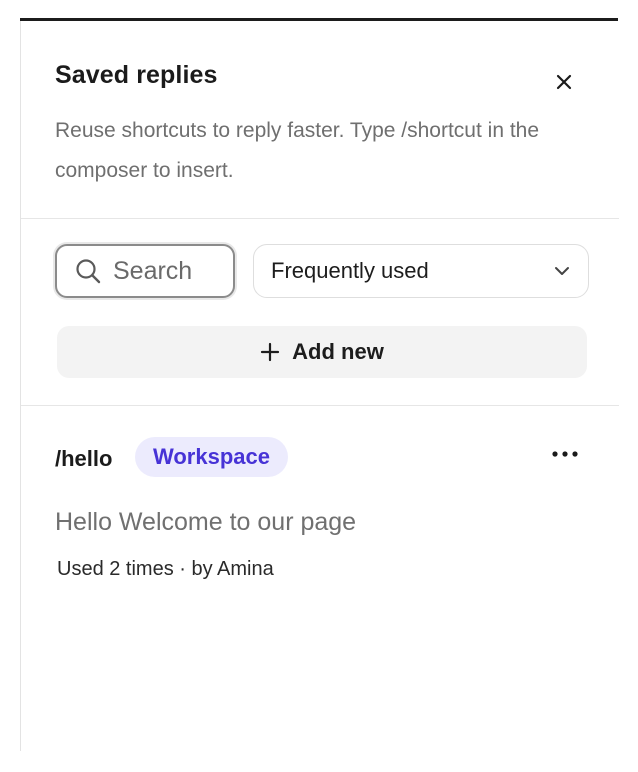 The image size is (638, 772). Describe the element at coordinates (211, 457) in the screenshot. I see `scope-badge: Workspace` at that location.